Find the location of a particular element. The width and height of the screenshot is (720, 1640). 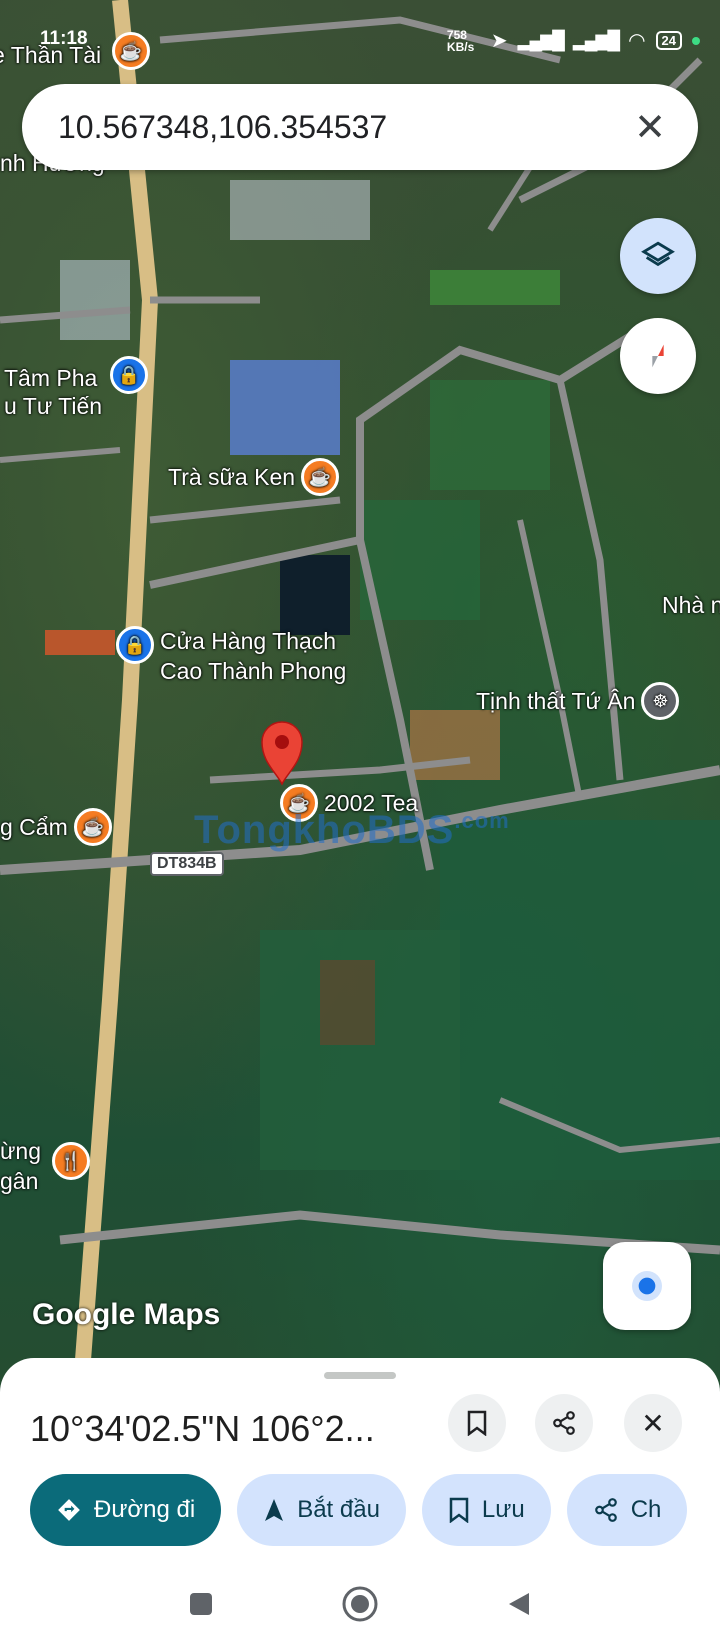

poi-label: u Tư Tiến is located at coordinates (53, 406).